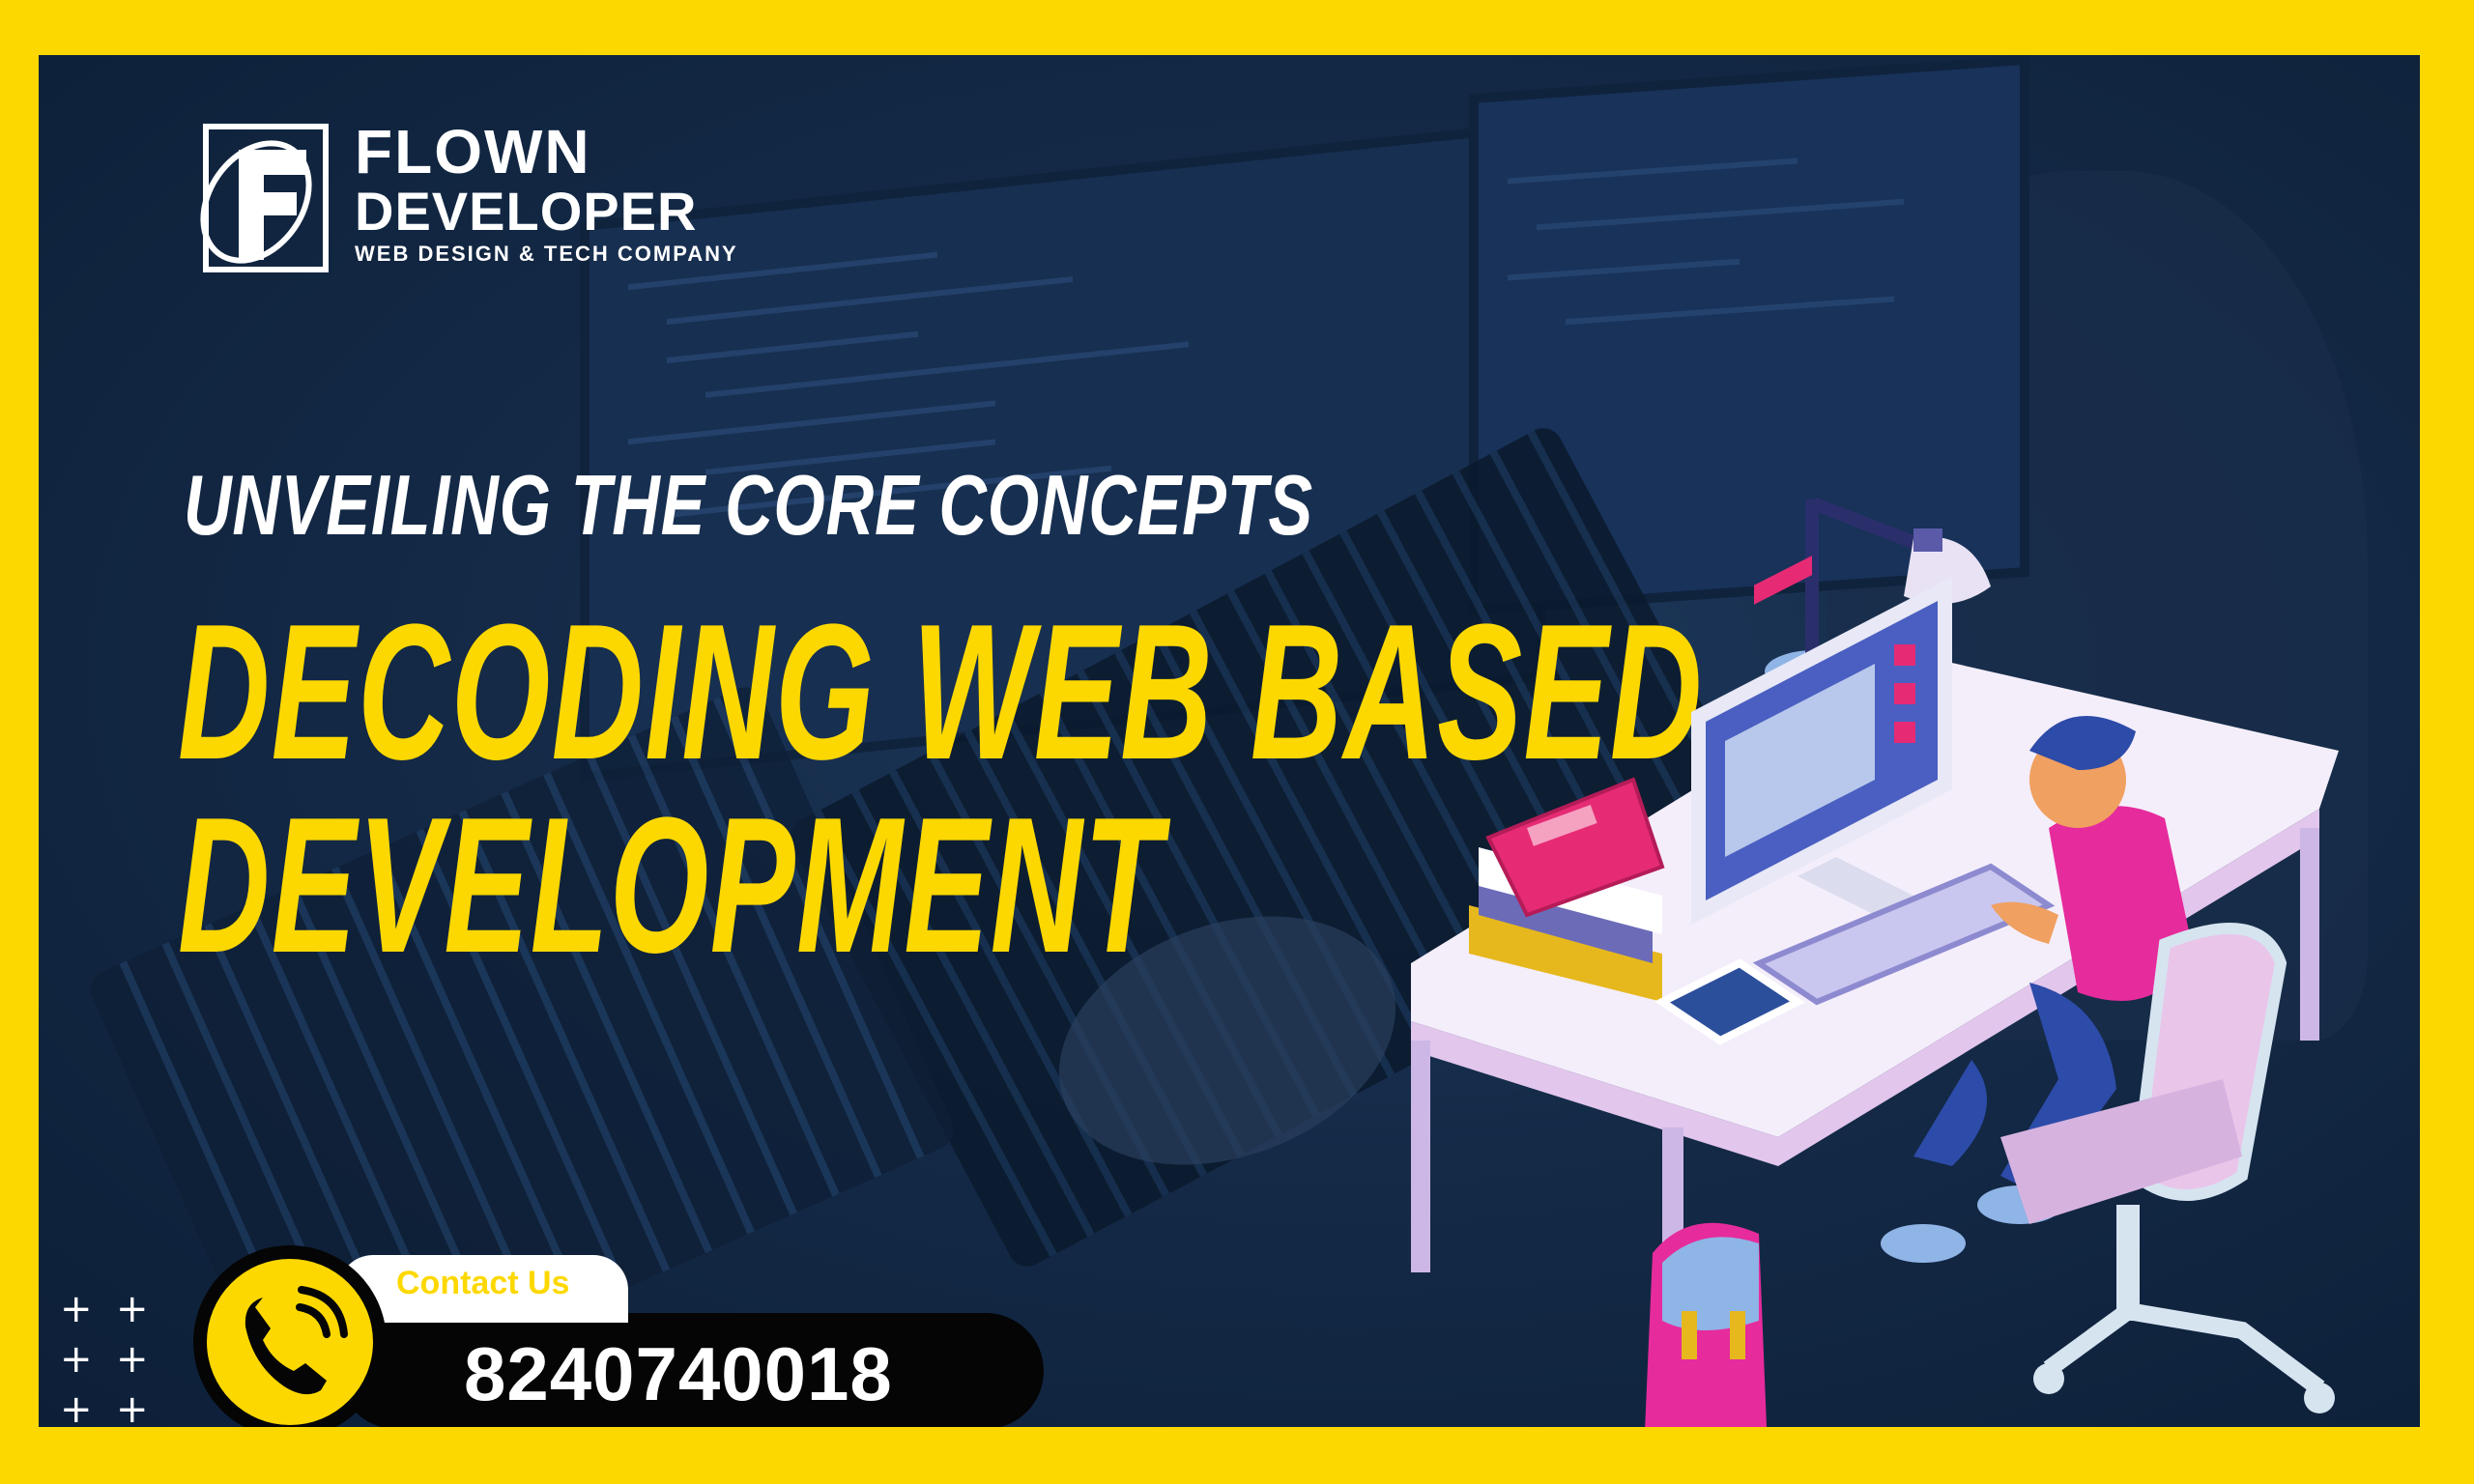  Describe the element at coordinates (473, 152) in the screenshot. I see `brand-name-line1: FLOWN` at that location.